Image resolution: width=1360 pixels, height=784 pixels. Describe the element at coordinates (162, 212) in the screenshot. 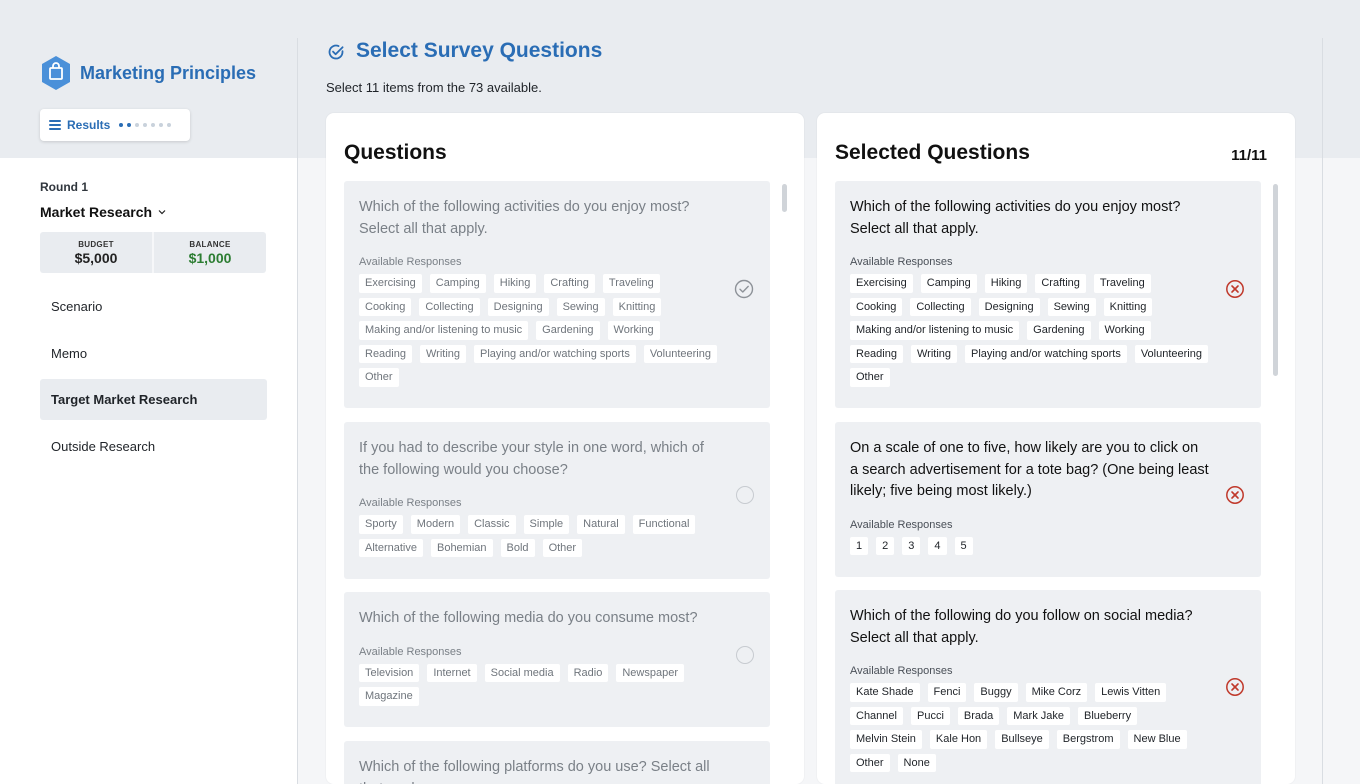

I see `chevron-down-icon` at that location.